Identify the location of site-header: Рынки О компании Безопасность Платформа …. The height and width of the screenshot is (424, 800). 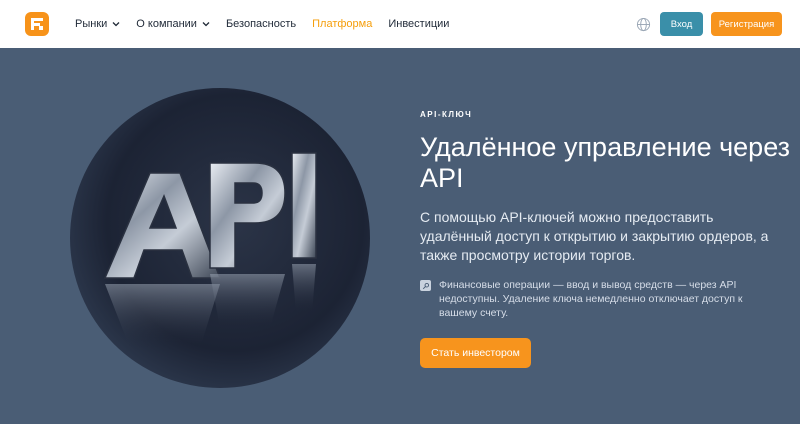
(400, 24).